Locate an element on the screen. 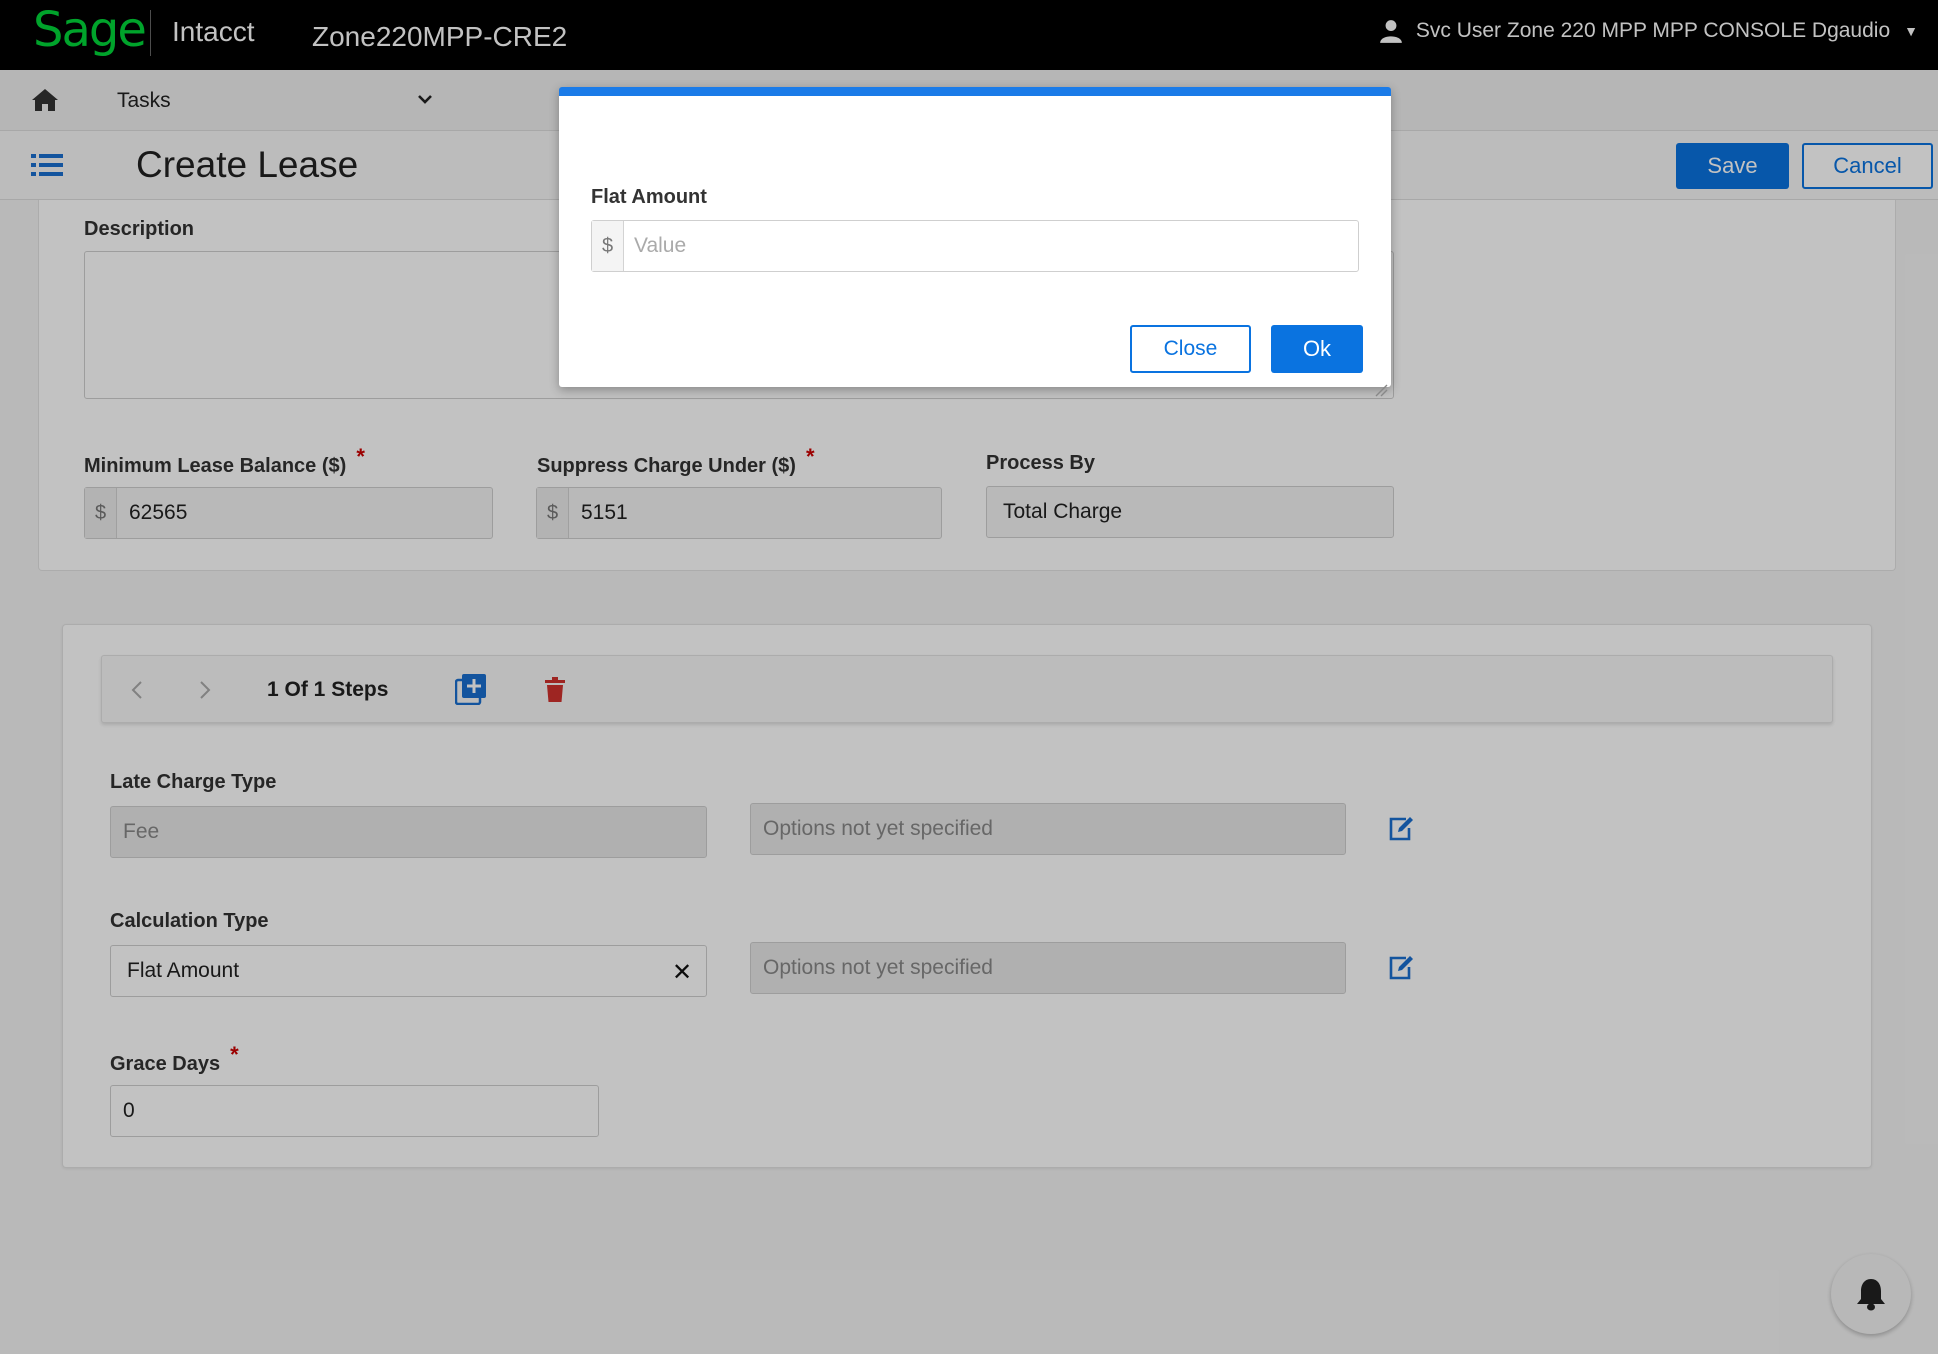  flat-amount-label: Flat Amount is located at coordinates (649, 197).